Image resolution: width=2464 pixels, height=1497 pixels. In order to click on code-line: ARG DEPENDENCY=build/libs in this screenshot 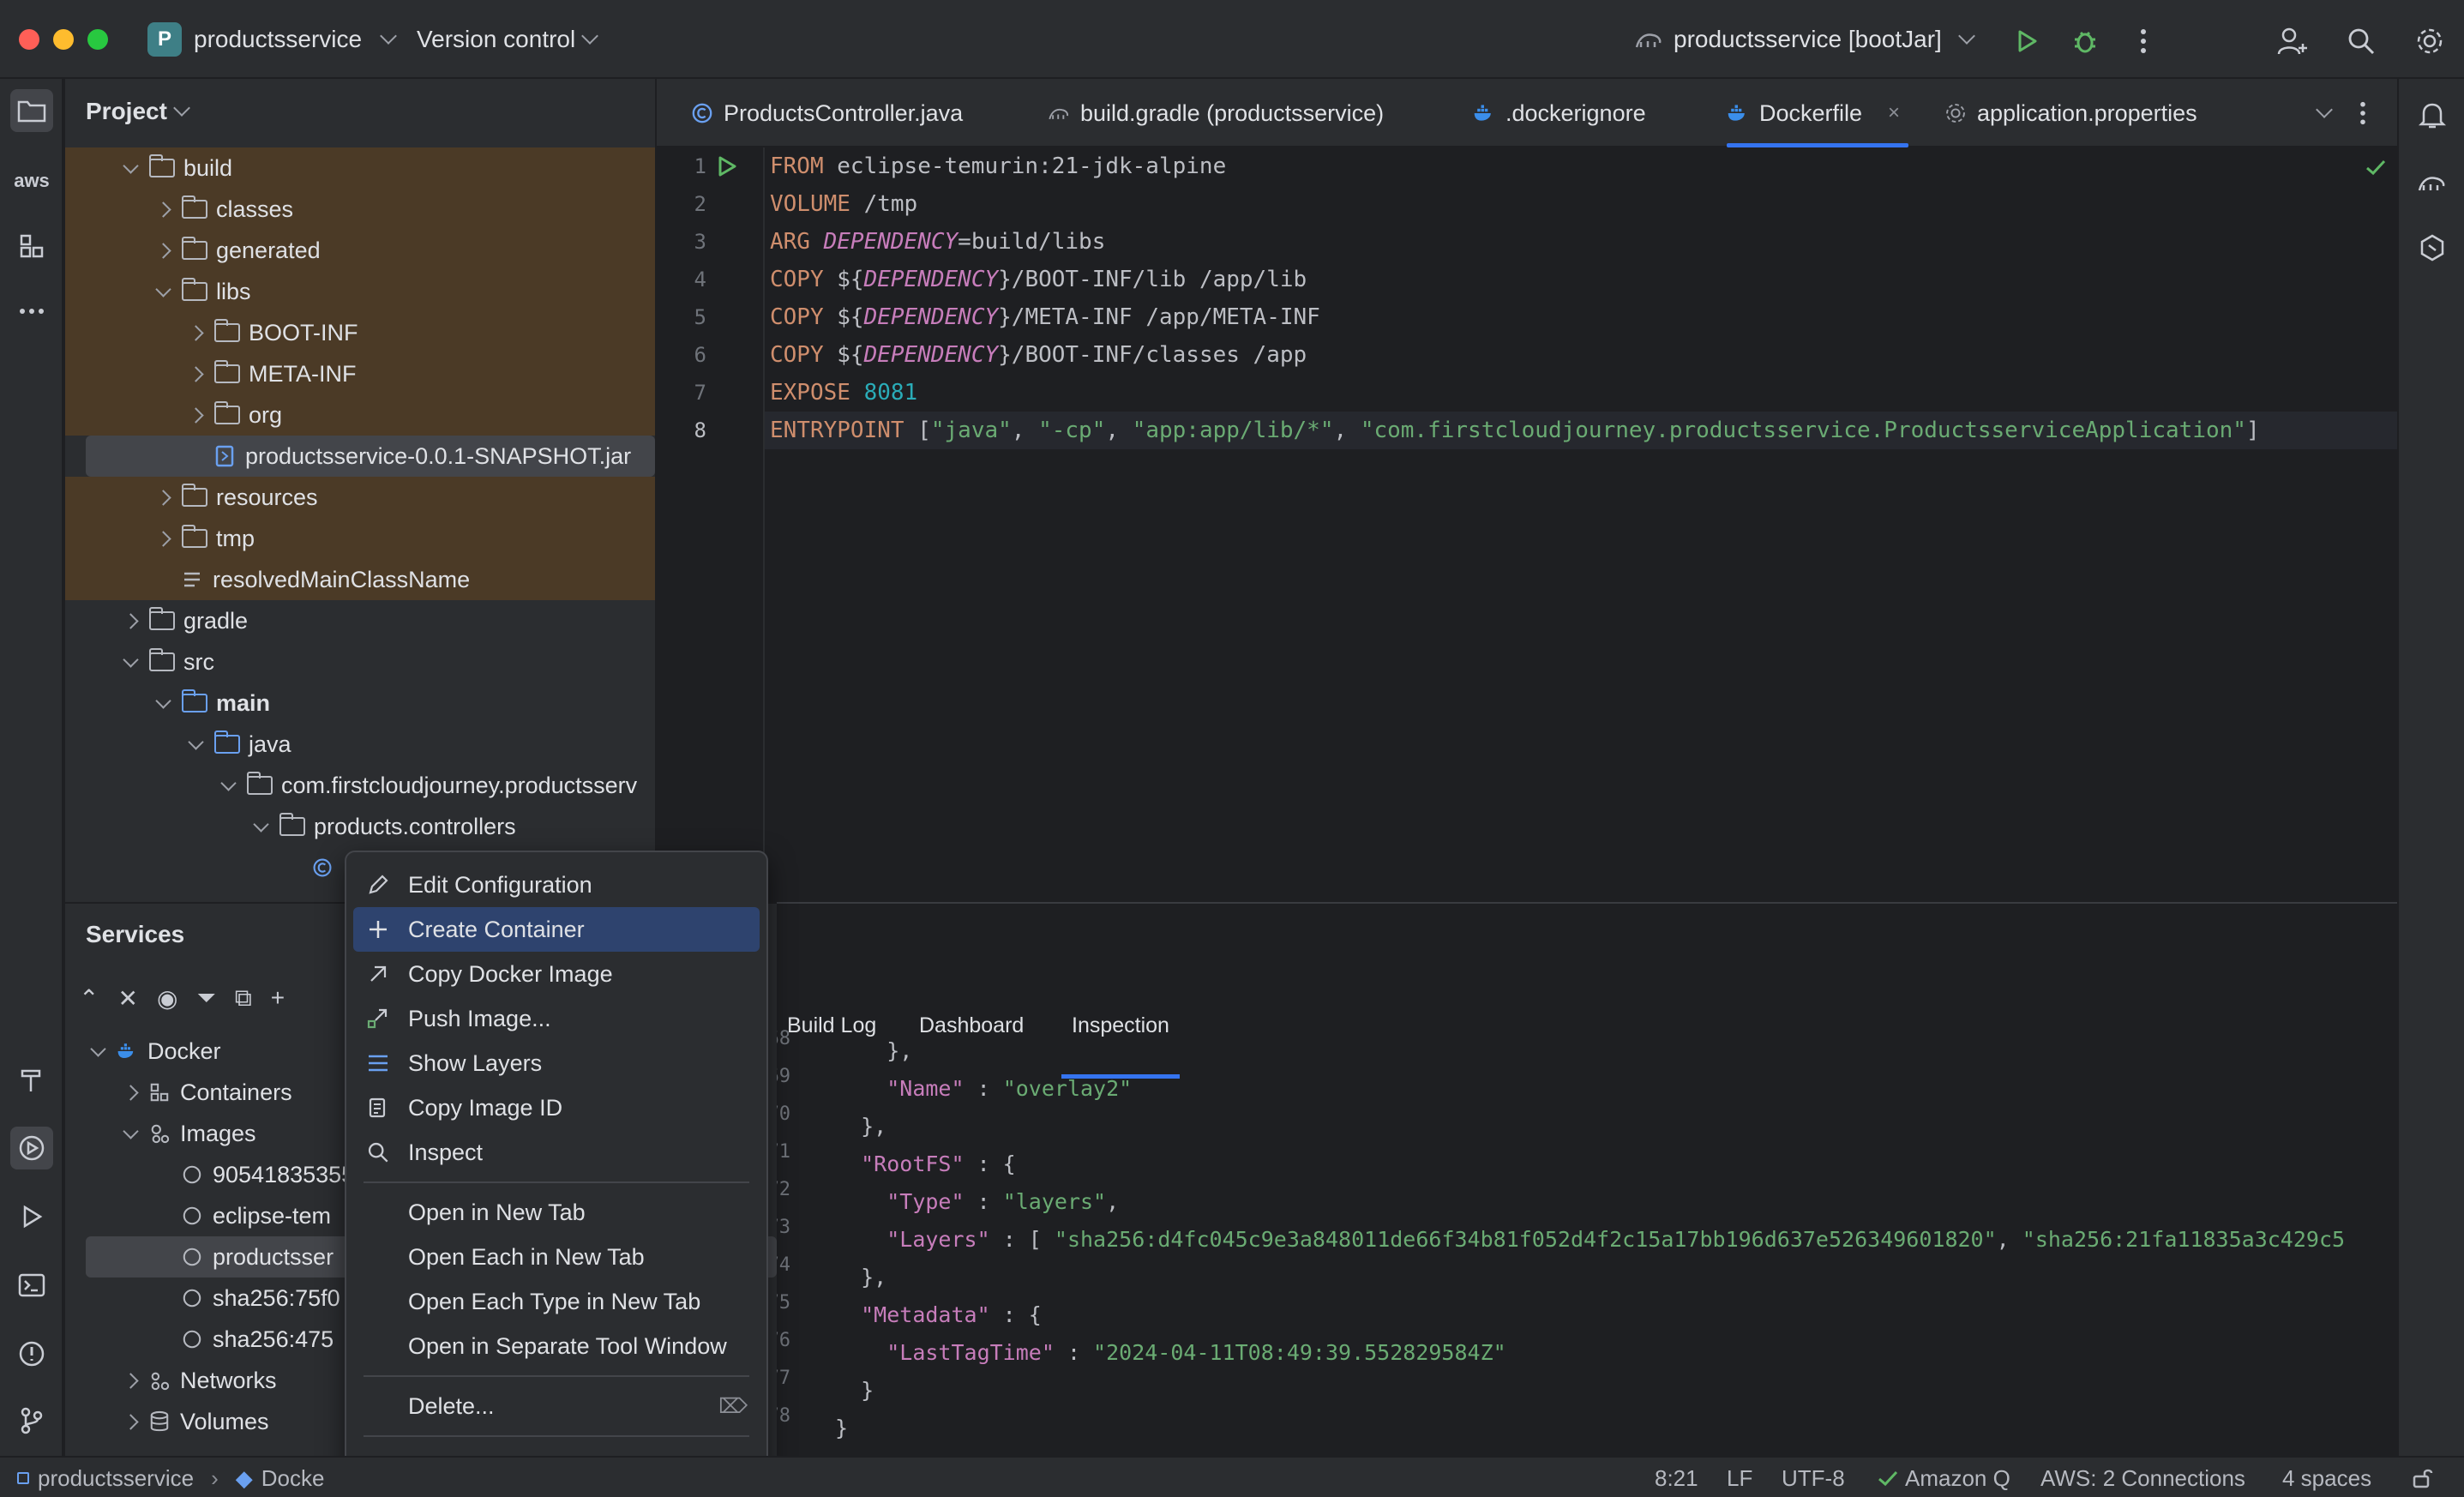, I will do `click(937, 242)`.